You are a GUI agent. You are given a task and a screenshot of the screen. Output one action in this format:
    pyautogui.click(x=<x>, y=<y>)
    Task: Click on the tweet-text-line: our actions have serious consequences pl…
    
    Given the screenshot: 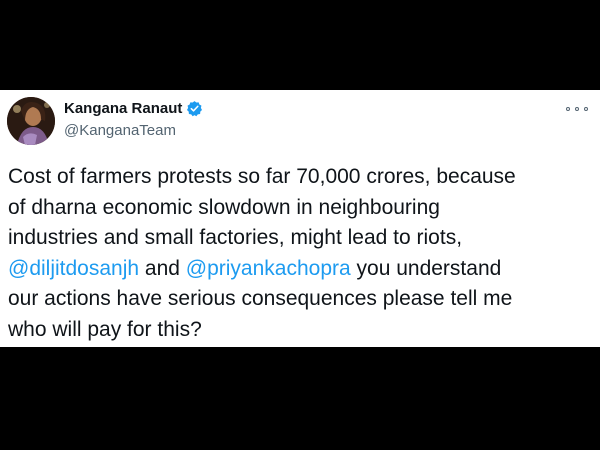 What is the action you would take?
    pyautogui.click(x=260, y=298)
    